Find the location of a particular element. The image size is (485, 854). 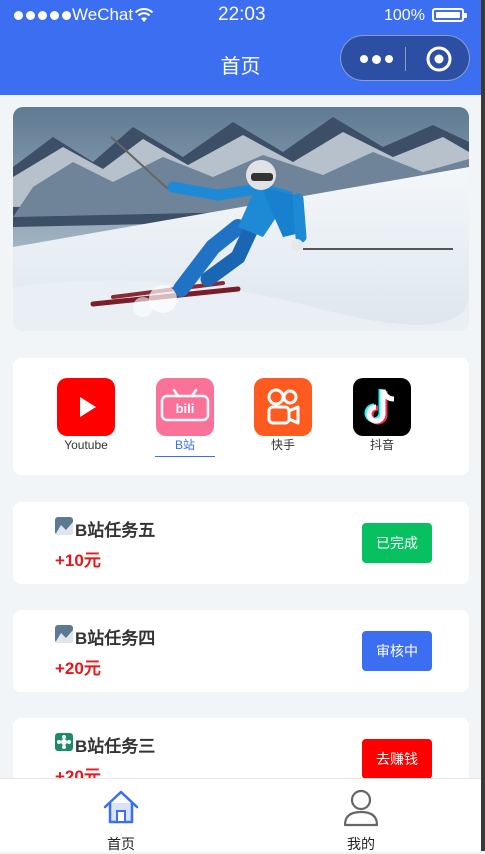

platform-label: 快手 is located at coordinates (282, 445).